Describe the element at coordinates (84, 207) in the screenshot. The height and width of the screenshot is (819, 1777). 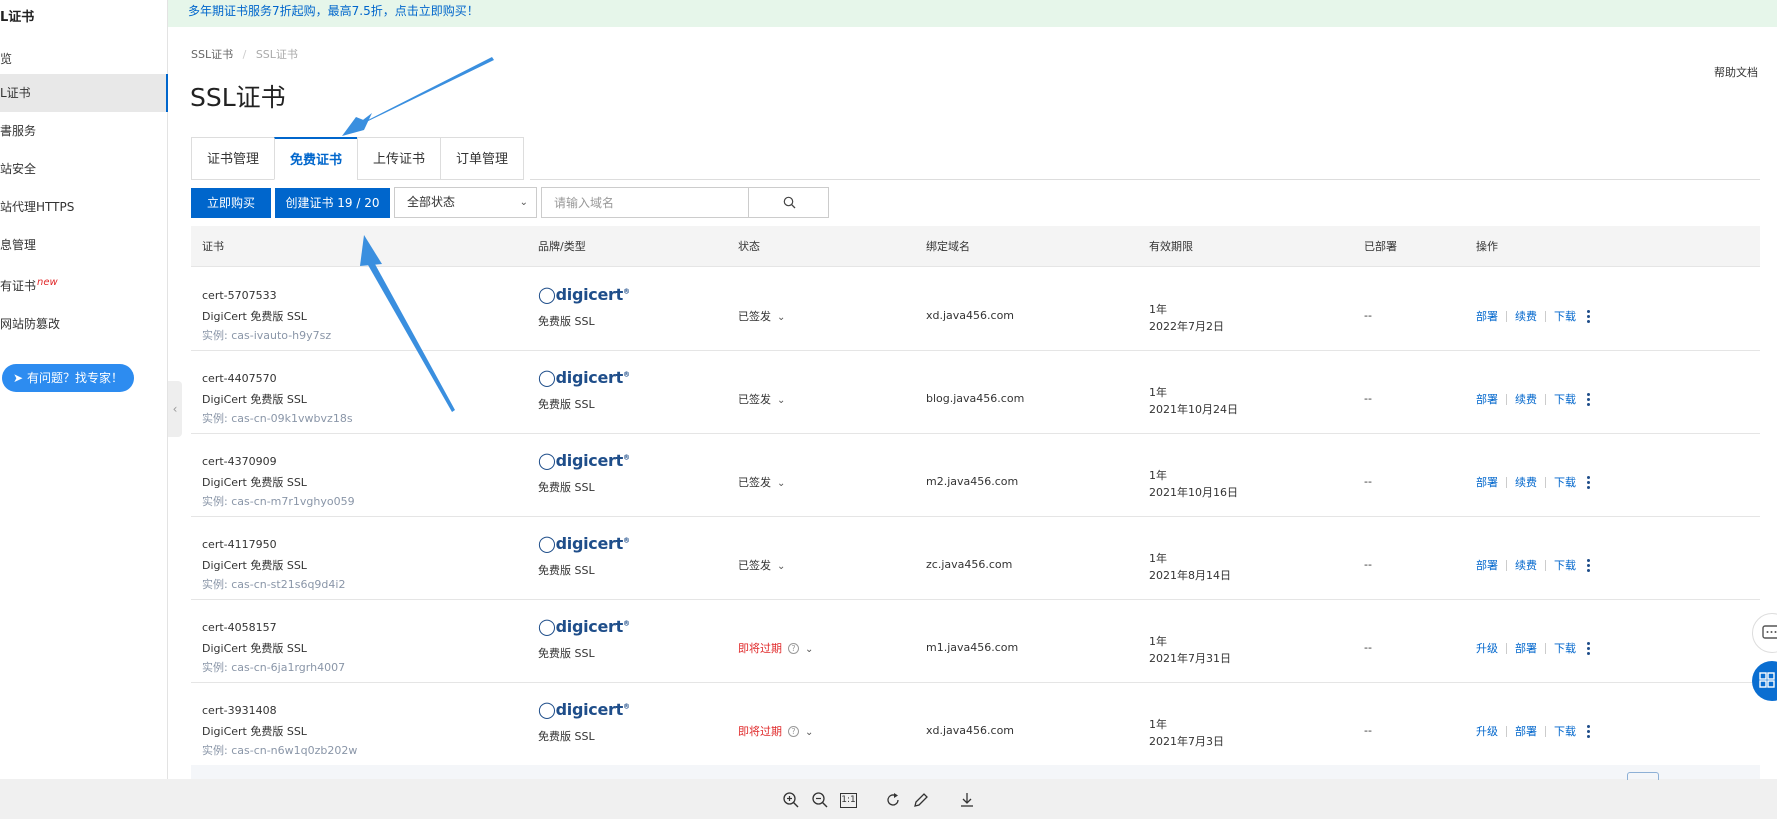
I see `sidebar-item-proxy-https: 站代理HTTPS` at that location.